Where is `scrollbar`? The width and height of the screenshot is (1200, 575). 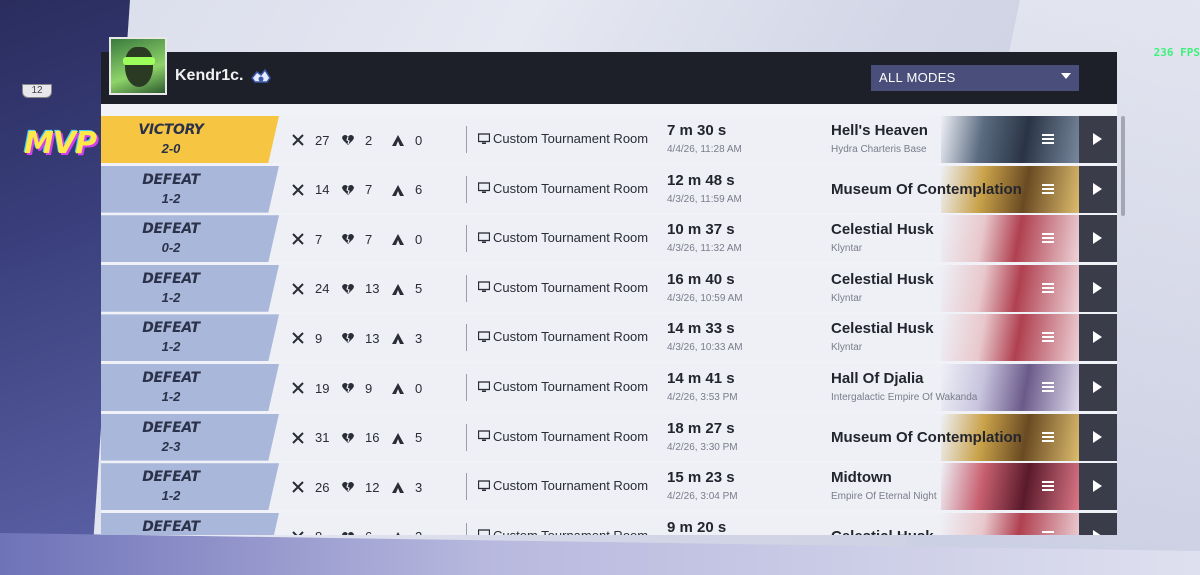
scrollbar is located at coordinates (1123, 166).